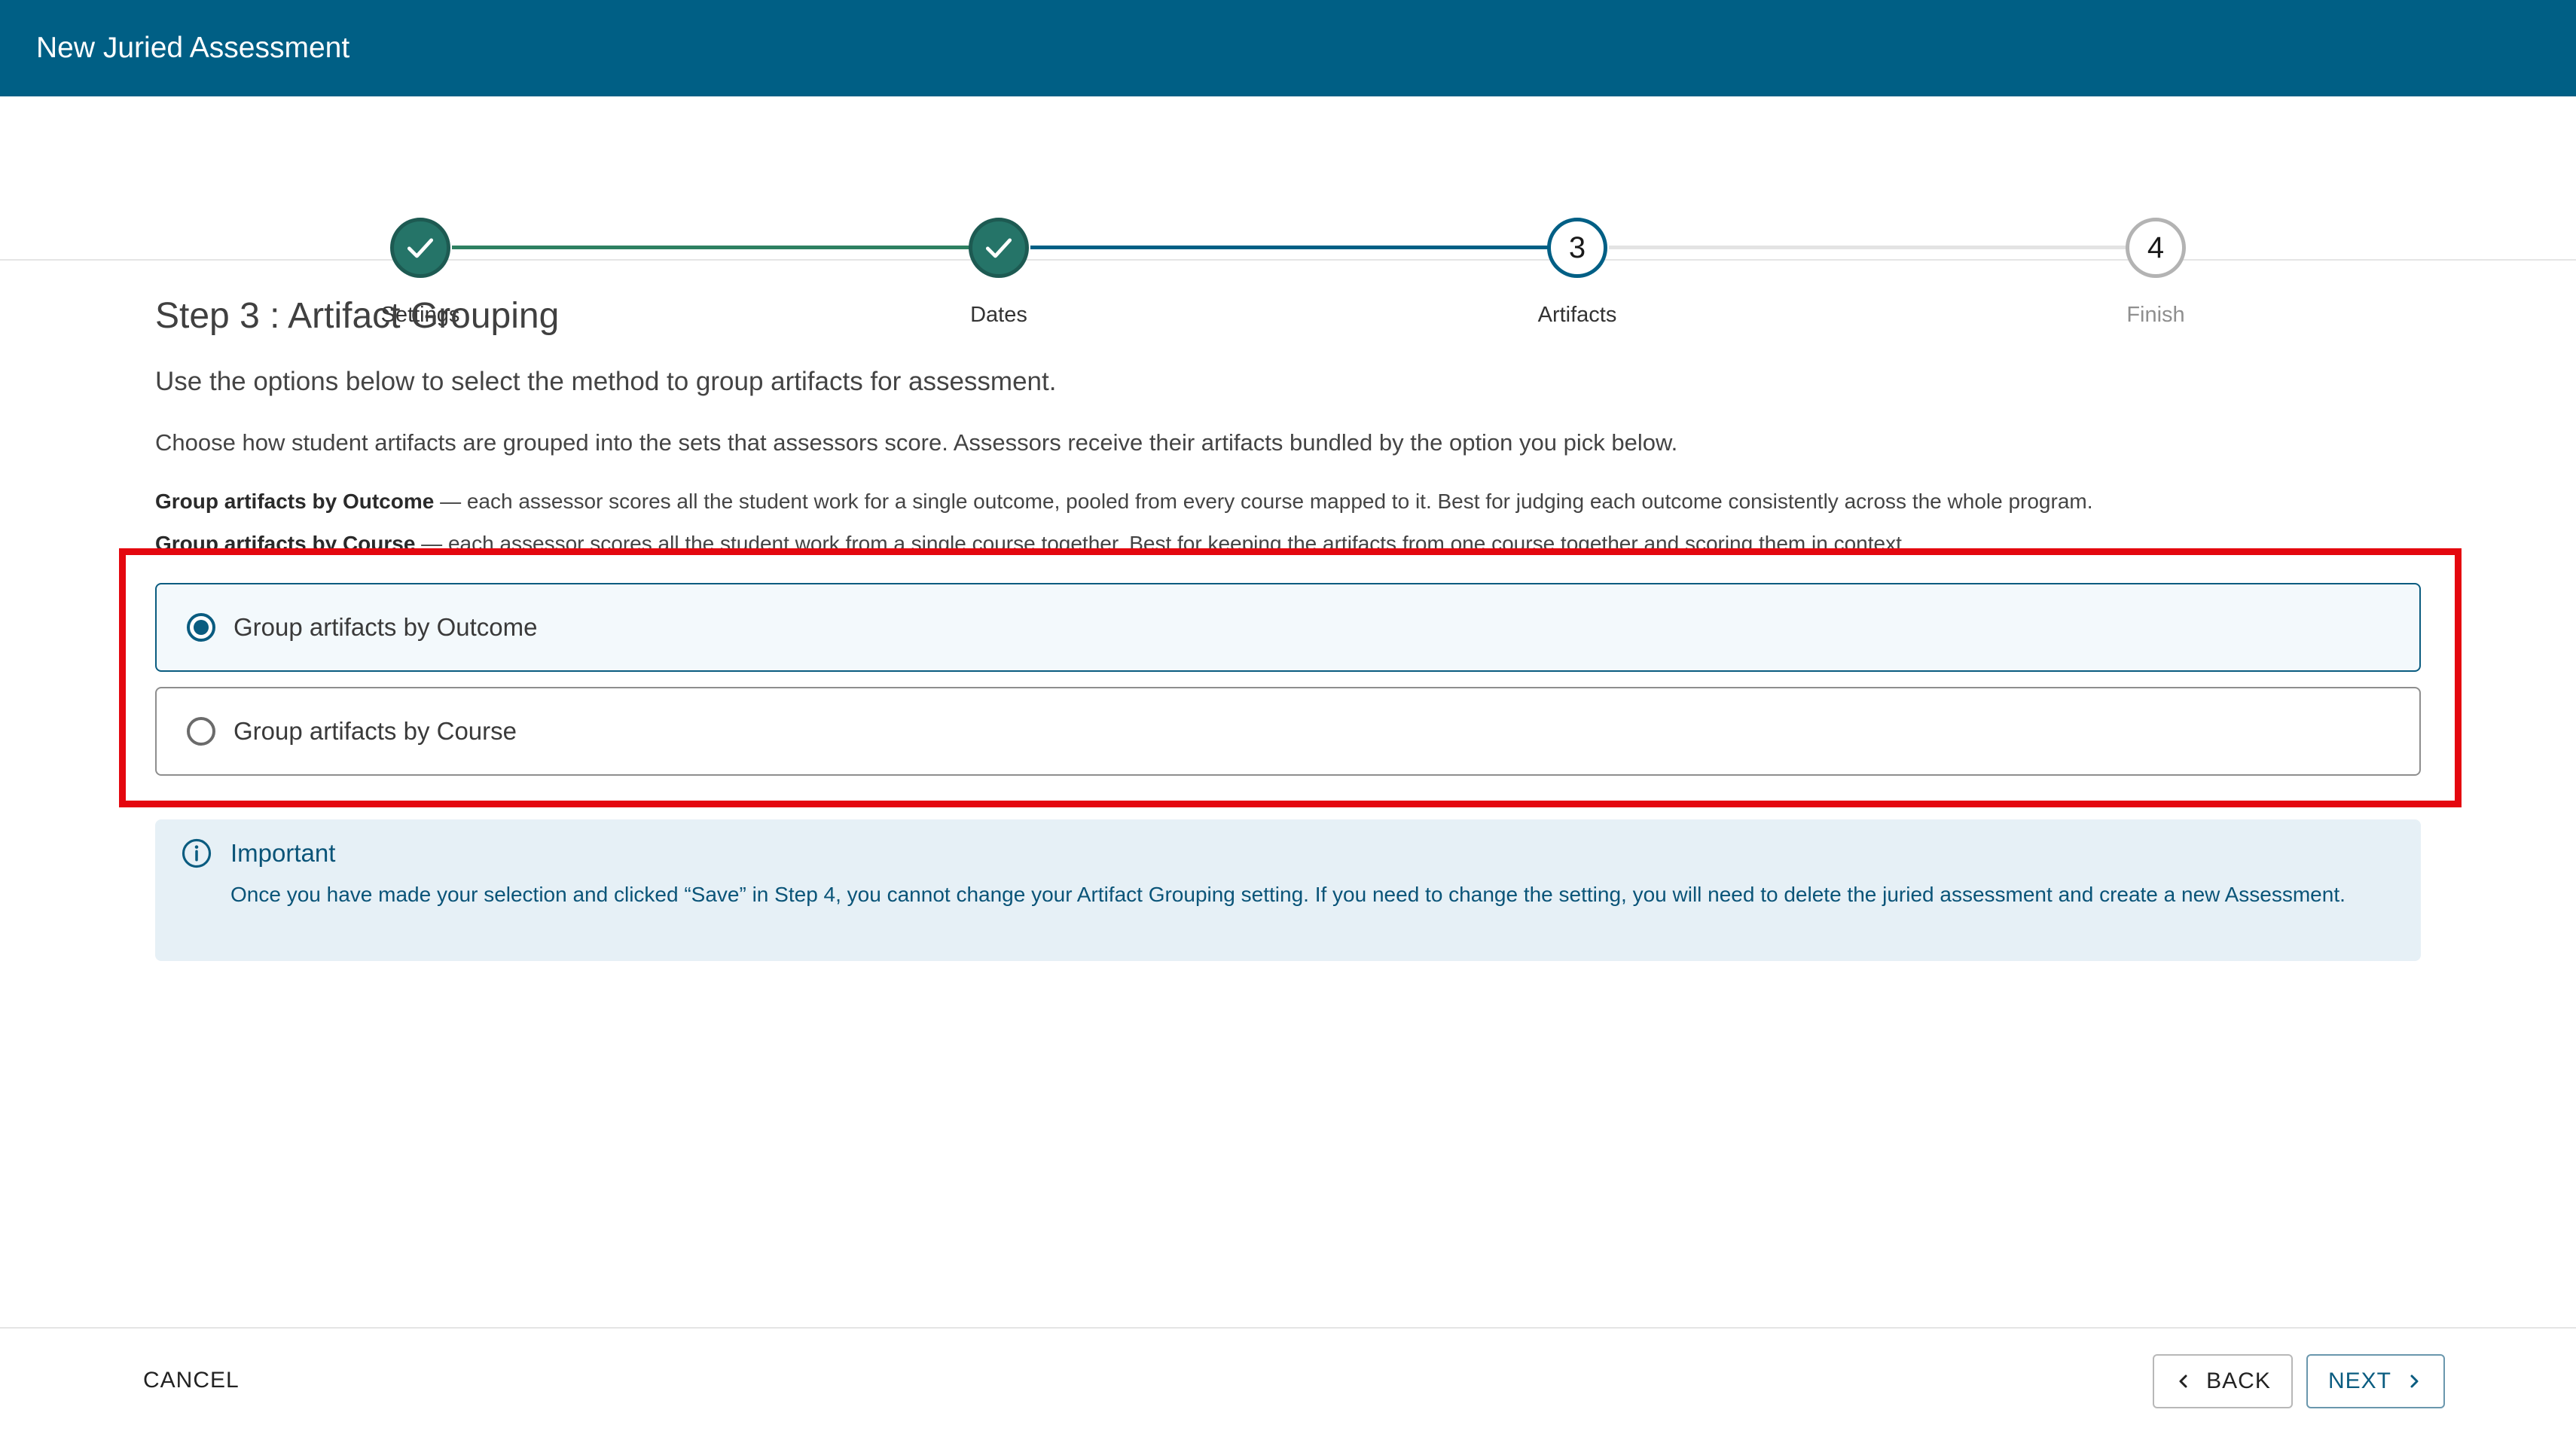  What do you see at coordinates (193, 48) in the screenshot?
I see `page-title: New Juried Assessment` at bounding box center [193, 48].